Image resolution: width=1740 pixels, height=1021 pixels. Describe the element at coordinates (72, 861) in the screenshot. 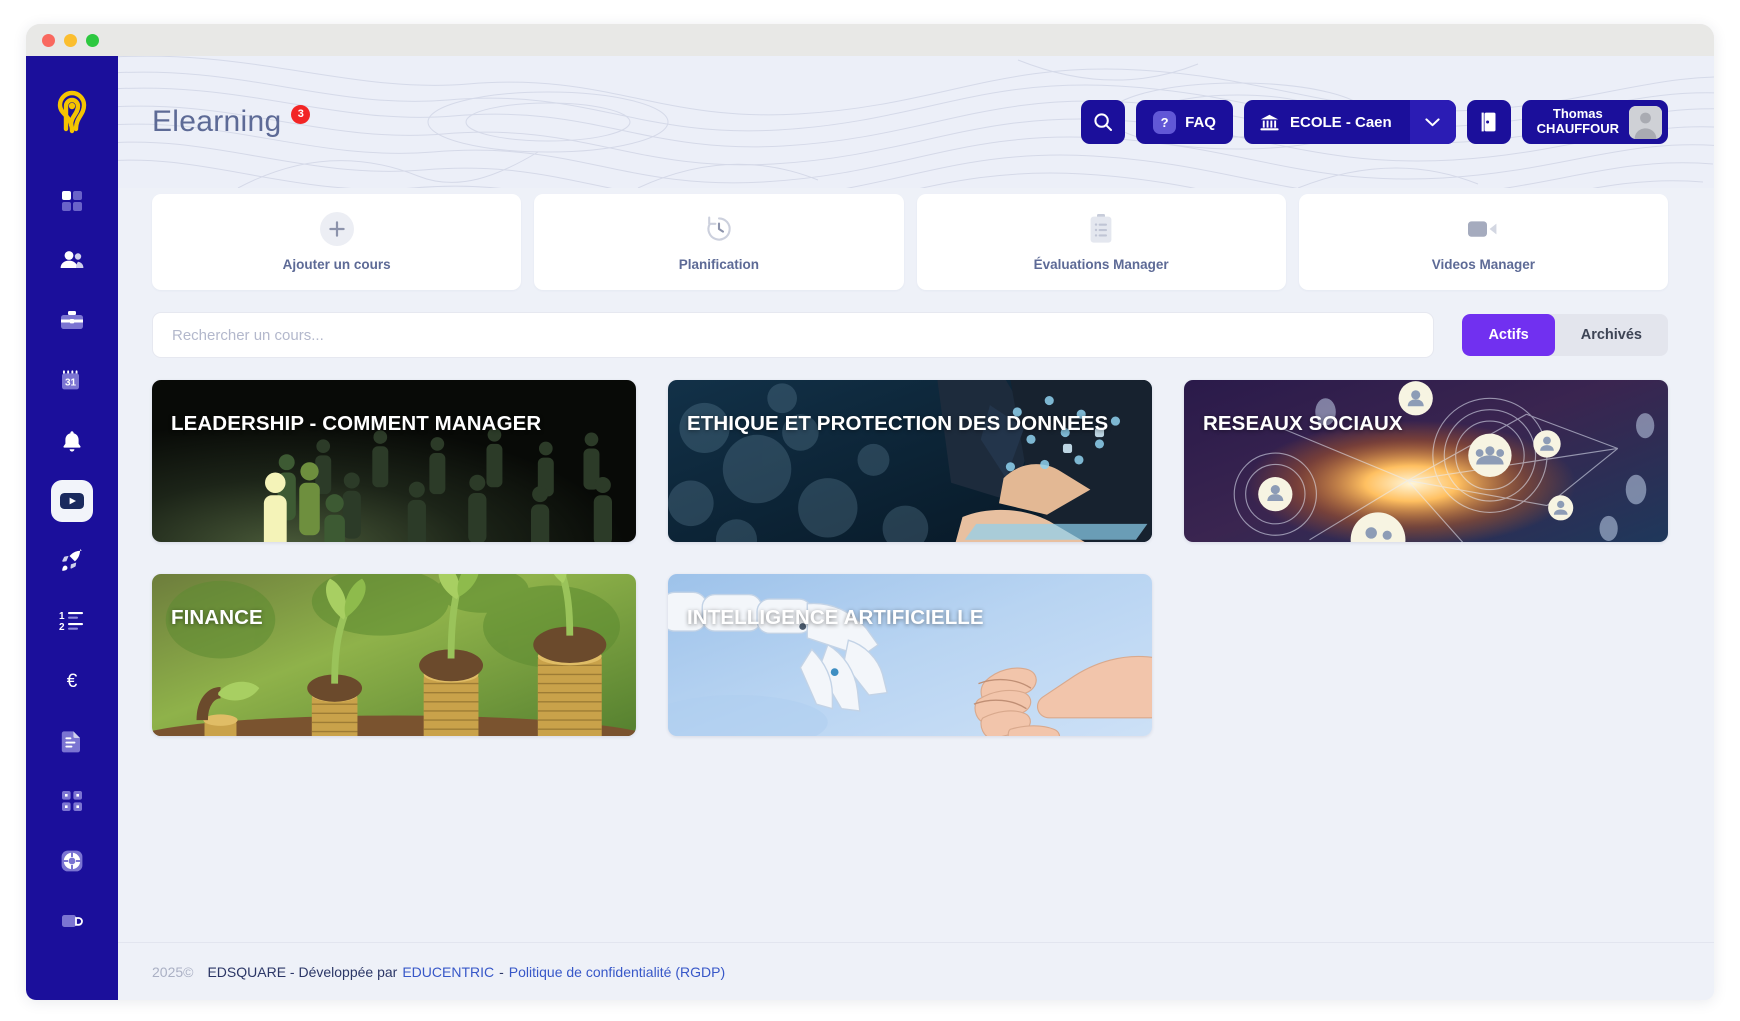

I see `sidebar-item-support` at that location.